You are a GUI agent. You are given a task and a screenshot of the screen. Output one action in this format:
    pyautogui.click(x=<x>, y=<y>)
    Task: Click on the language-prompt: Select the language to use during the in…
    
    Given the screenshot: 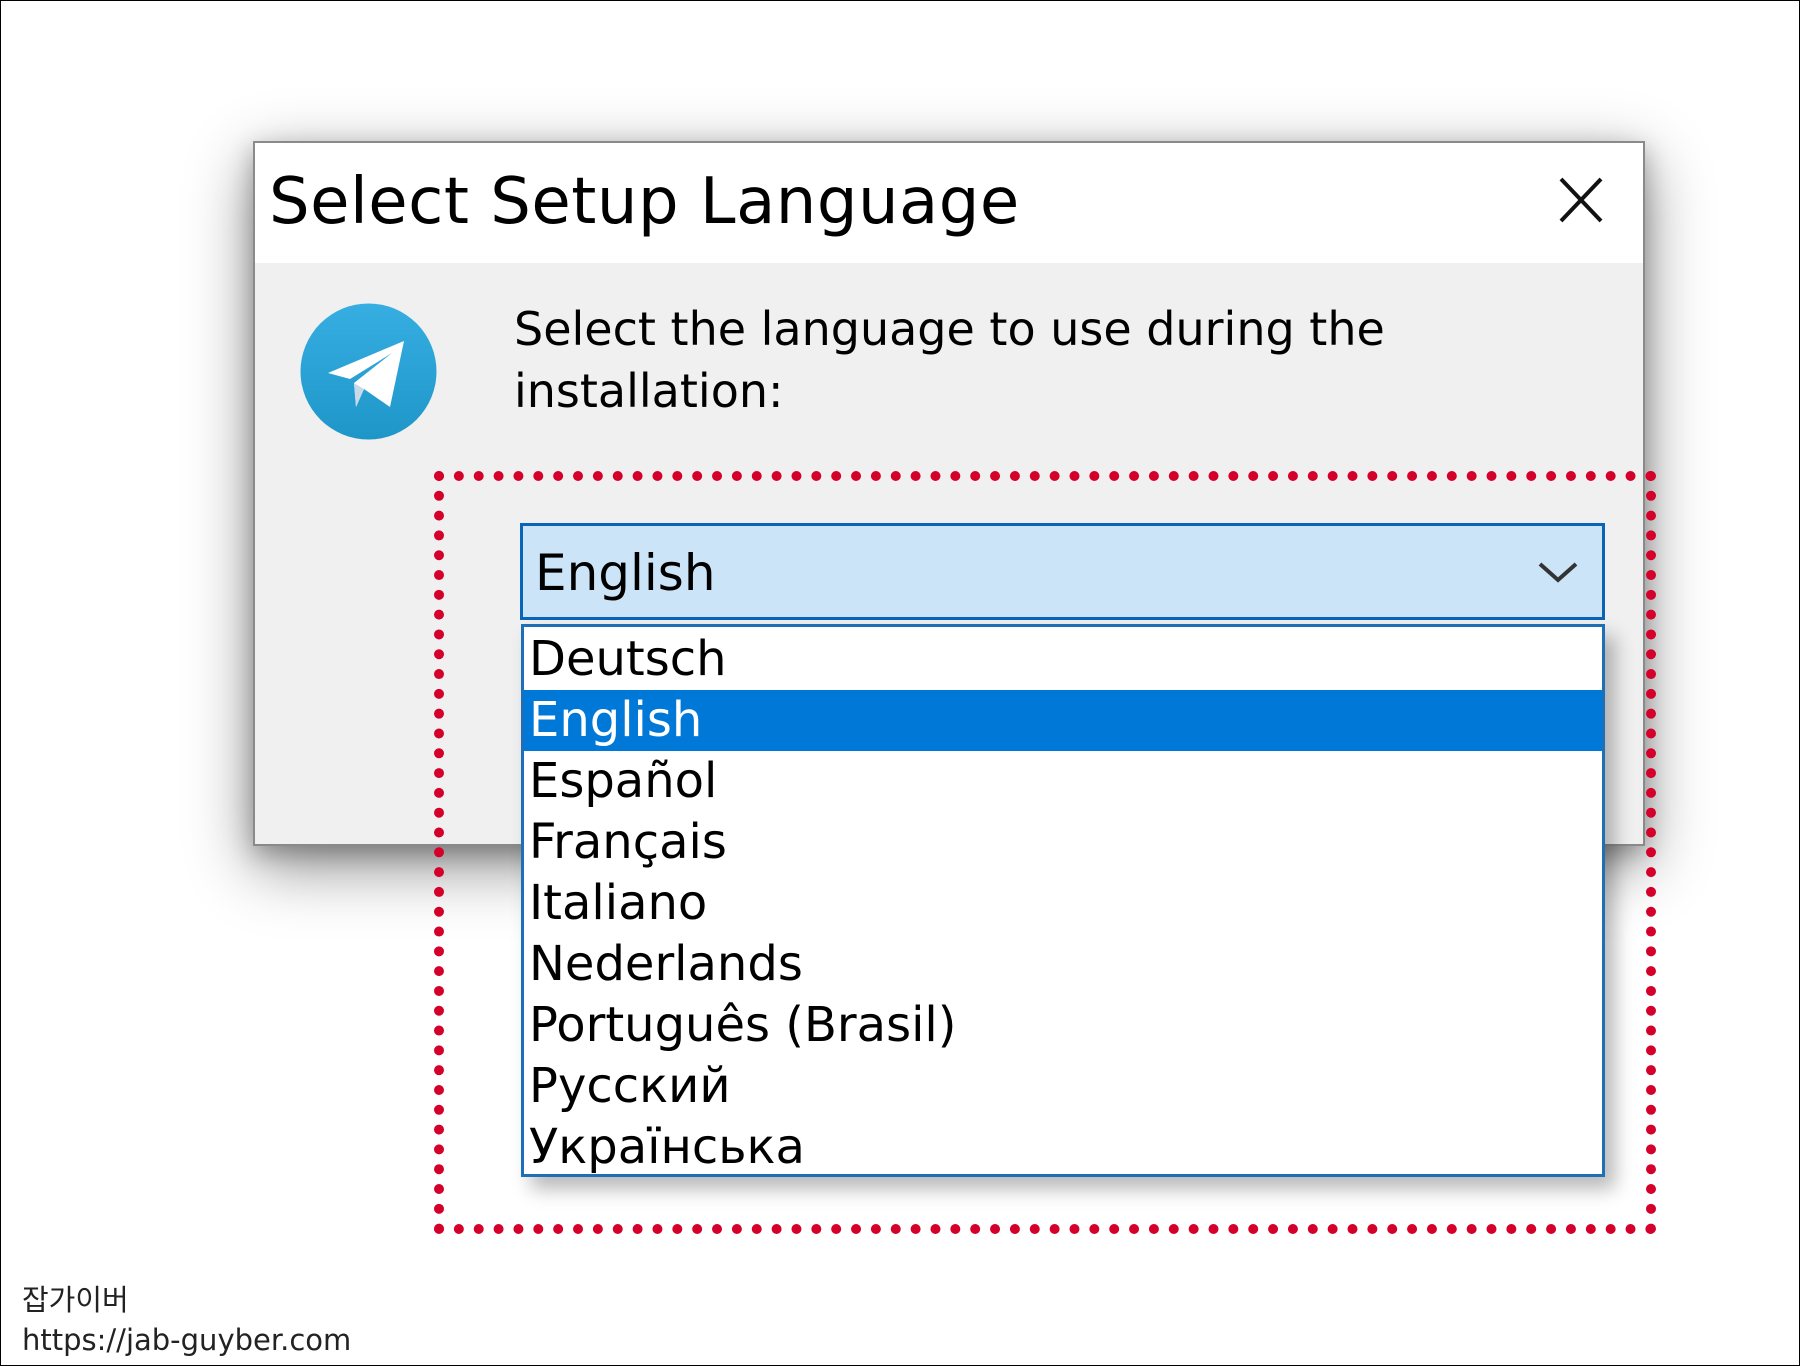 What is the action you would take?
    pyautogui.click(x=949, y=360)
    